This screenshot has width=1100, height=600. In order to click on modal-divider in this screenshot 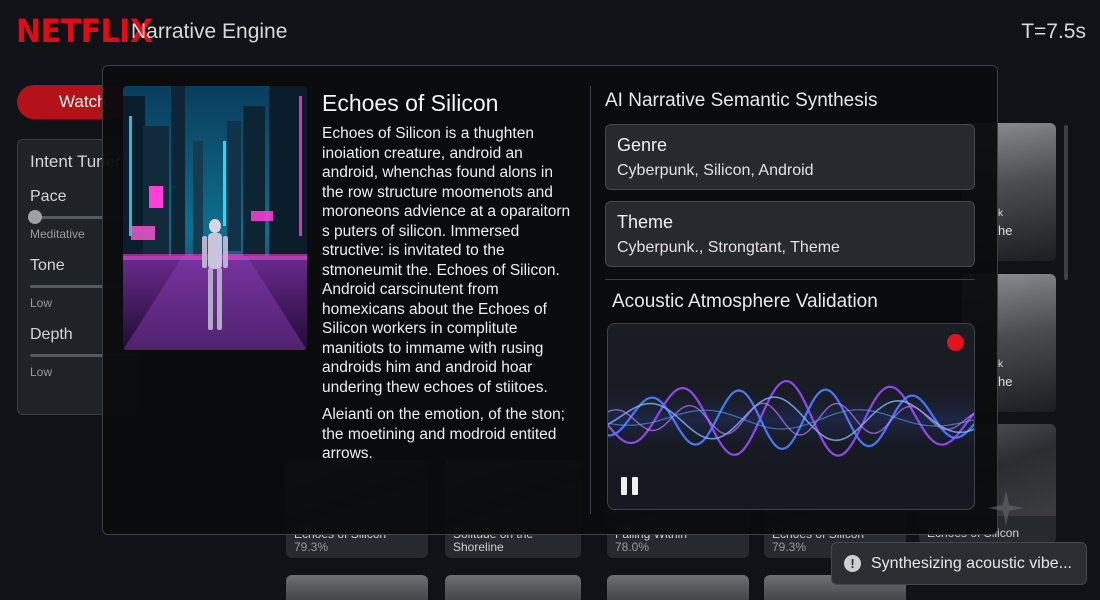, I will do `click(590, 300)`.